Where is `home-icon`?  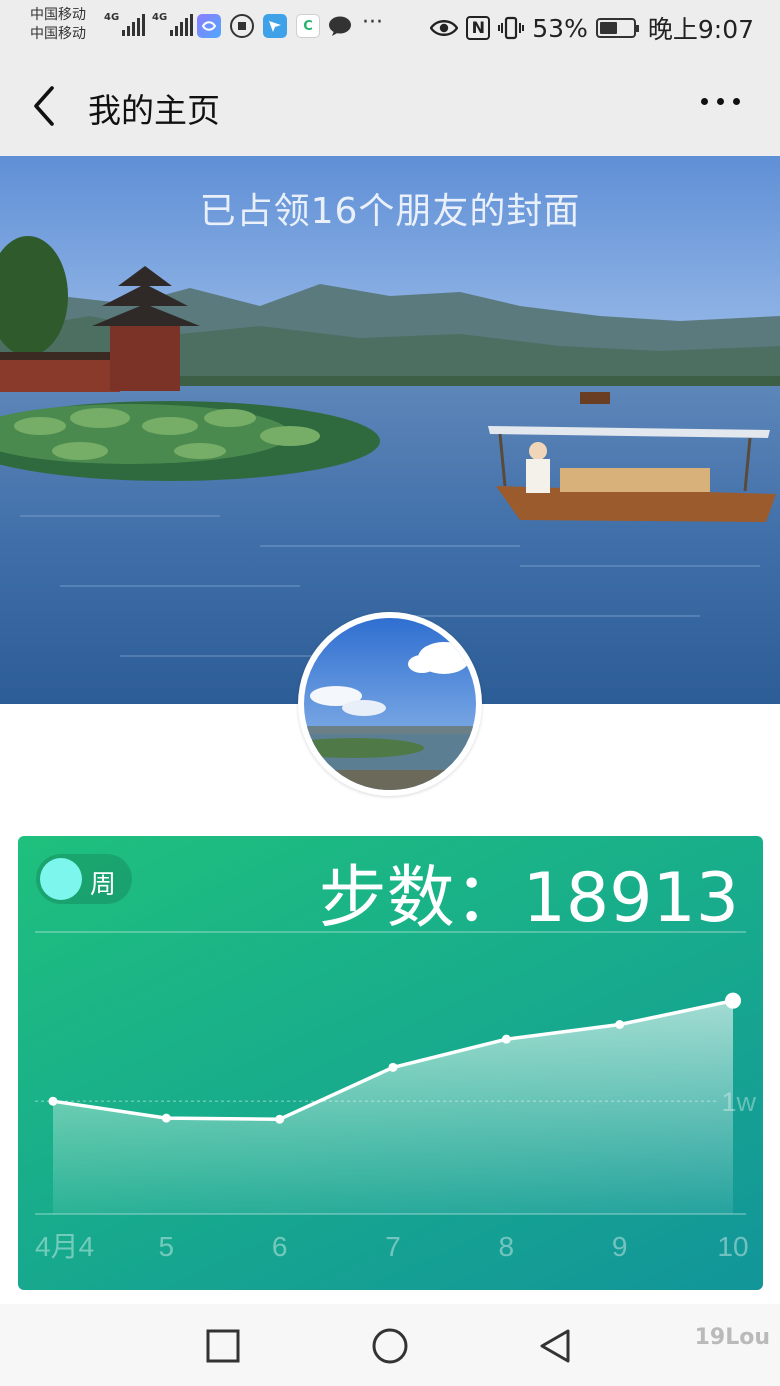 home-icon is located at coordinates (390, 1346).